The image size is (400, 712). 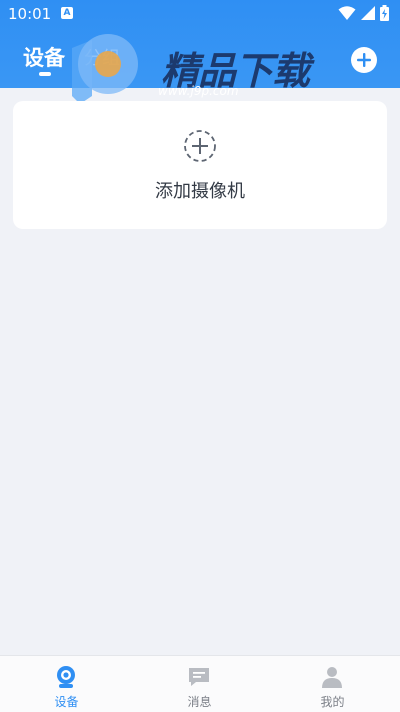 I want to click on camera-icon, so click(x=66, y=677).